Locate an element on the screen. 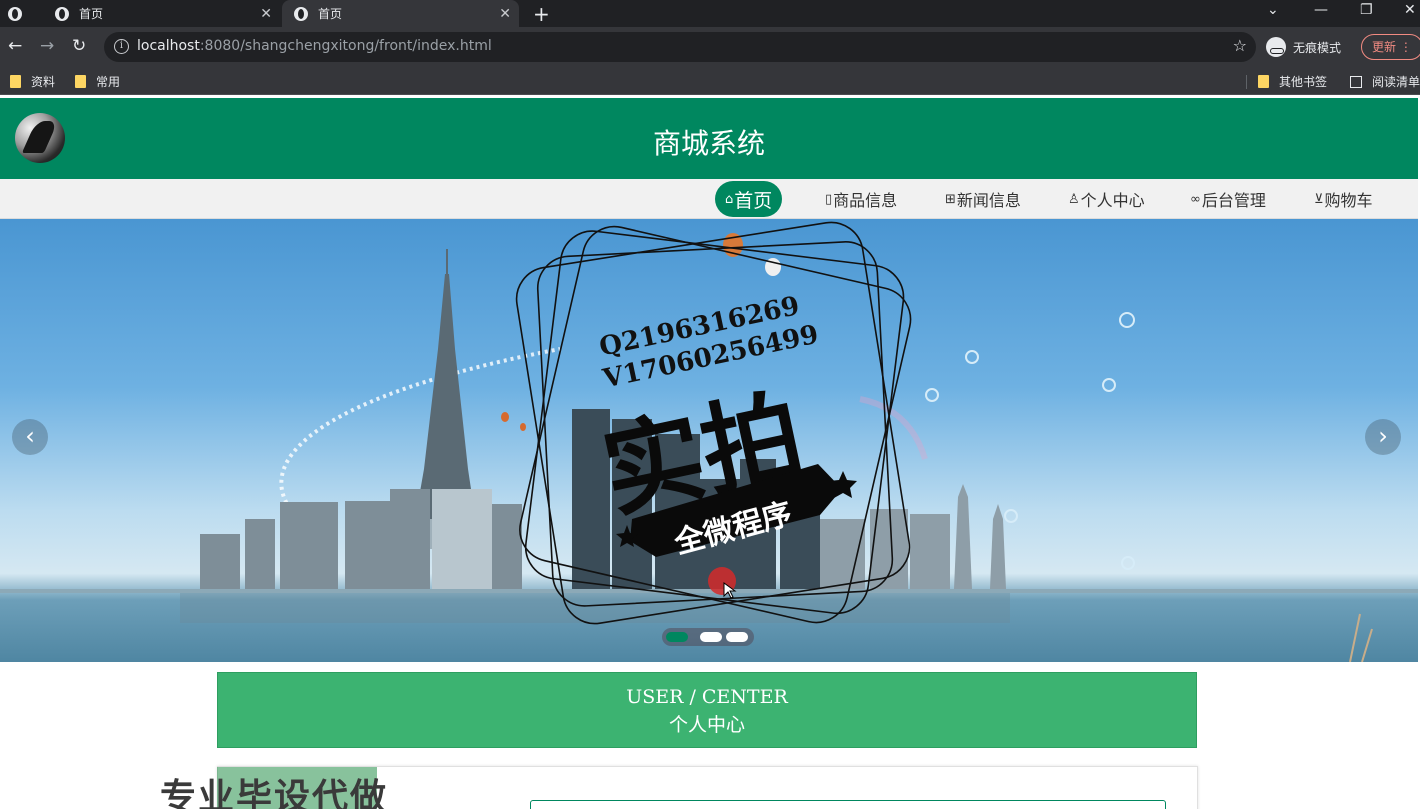 This screenshot has width=1420, height=809. nav-item-user-center: ♙ 个人中心 is located at coordinates (1106, 199).